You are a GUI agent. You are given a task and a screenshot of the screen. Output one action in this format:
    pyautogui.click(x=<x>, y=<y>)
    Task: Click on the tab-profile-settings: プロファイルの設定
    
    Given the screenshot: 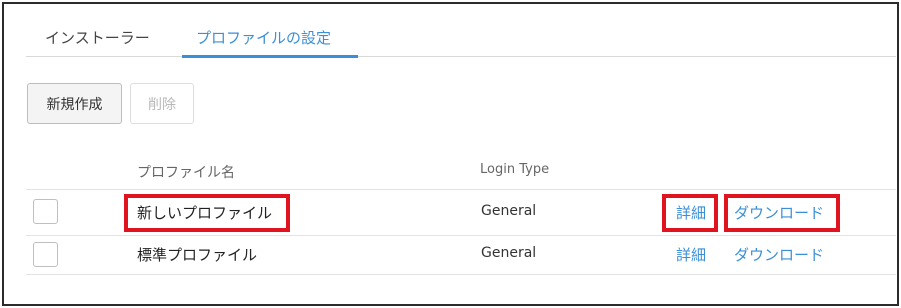 What is the action you would take?
    pyautogui.click(x=263, y=37)
    